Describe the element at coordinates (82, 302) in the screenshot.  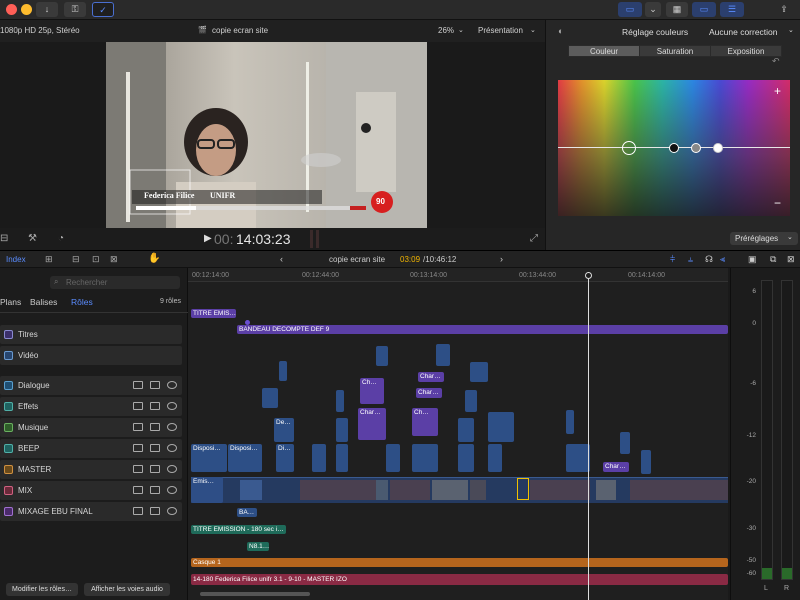
I see `tab-roles: Rôles` at that location.